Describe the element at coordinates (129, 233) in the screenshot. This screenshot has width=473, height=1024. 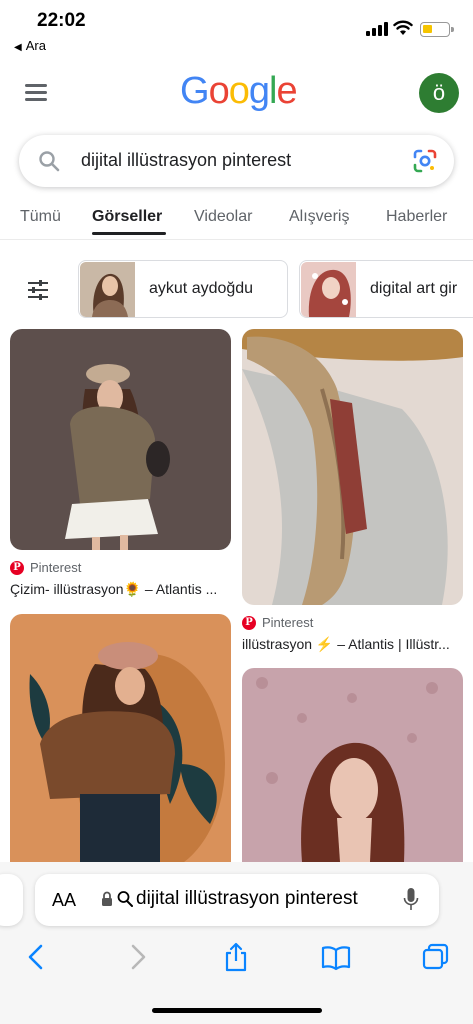
I see `active-tab-indicator` at that location.